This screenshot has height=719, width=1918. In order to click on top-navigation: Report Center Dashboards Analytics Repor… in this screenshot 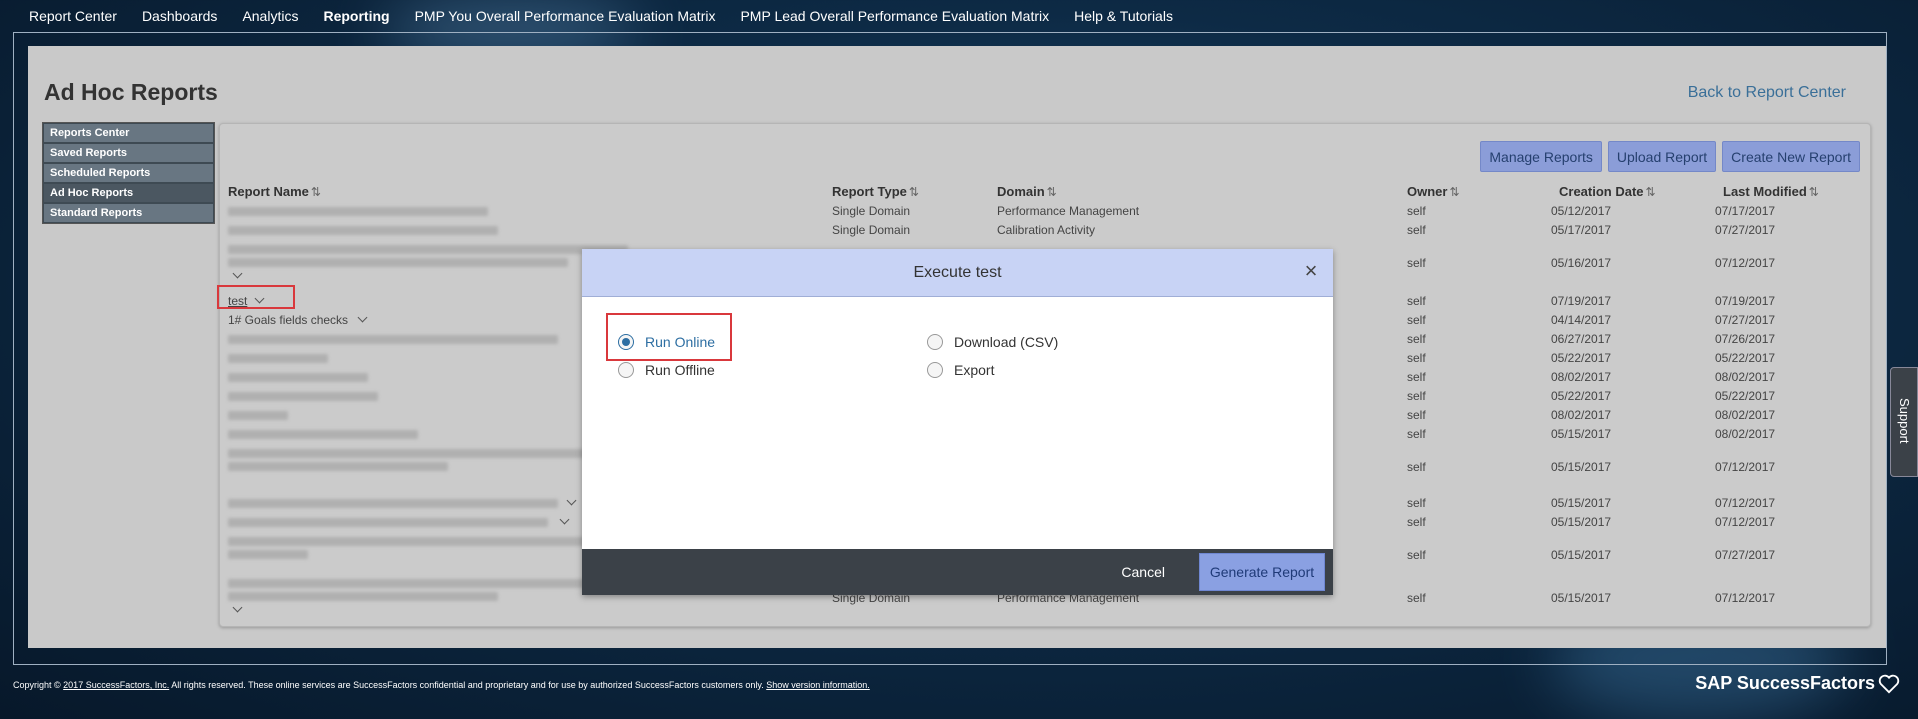, I will do `click(959, 16)`.